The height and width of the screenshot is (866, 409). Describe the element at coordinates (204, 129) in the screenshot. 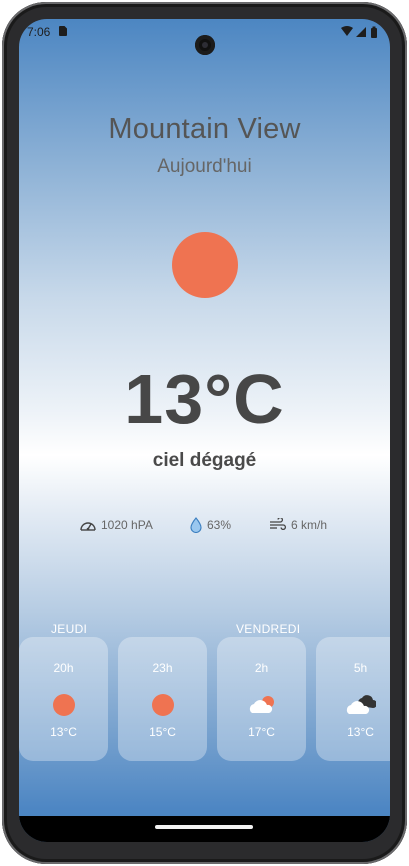

I see `city-name: Mountain View` at that location.